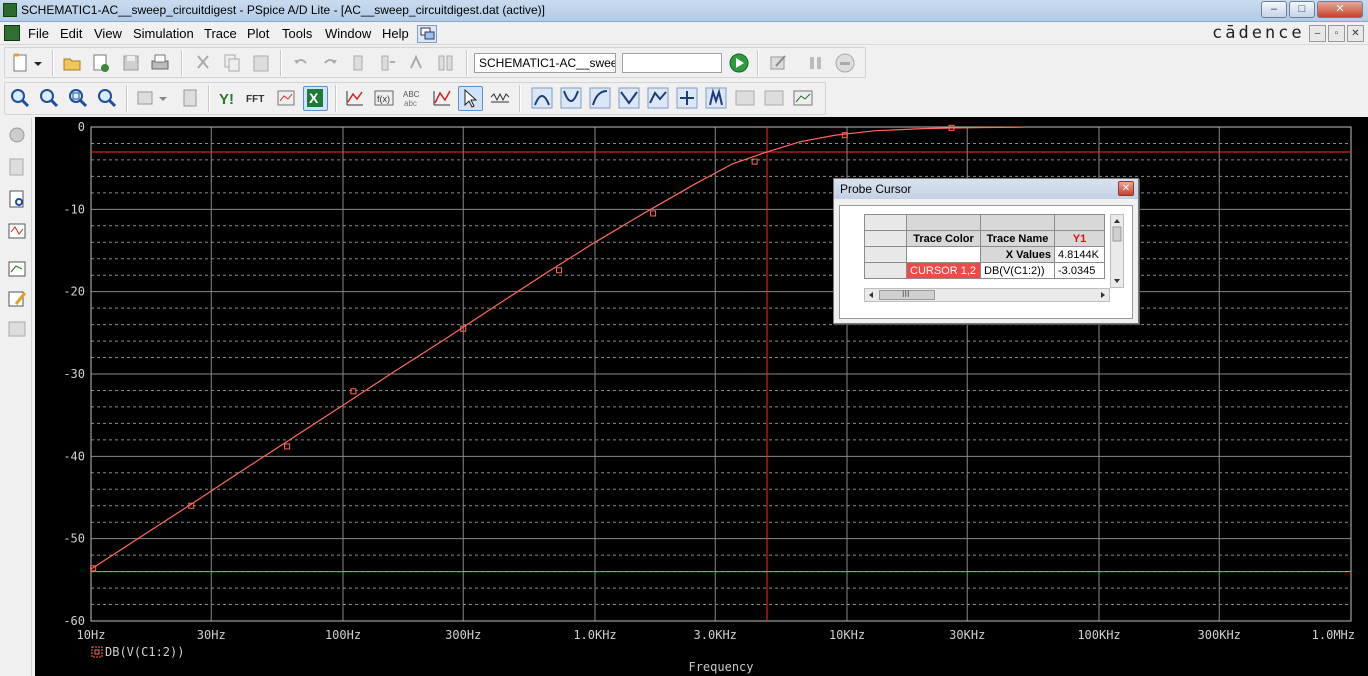 The height and width of the screenshot is (676, 1368). Describe the element at coordinates (163, 98) in the screenshot. I see `axis-dropdown-icon` at that location.